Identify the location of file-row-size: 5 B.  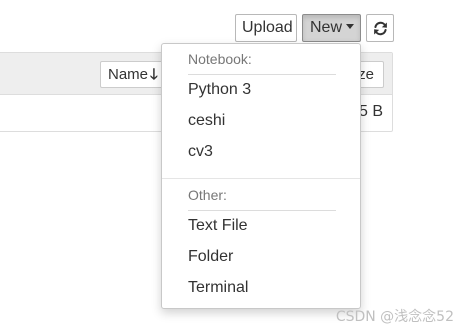
(370, 111).